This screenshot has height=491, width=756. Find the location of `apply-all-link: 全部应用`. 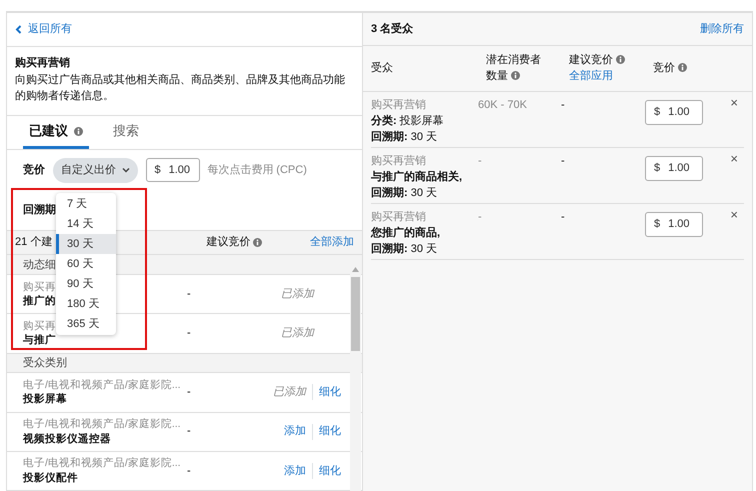

apply-all-link: 全部应用 is located at coordinates (611, 76).